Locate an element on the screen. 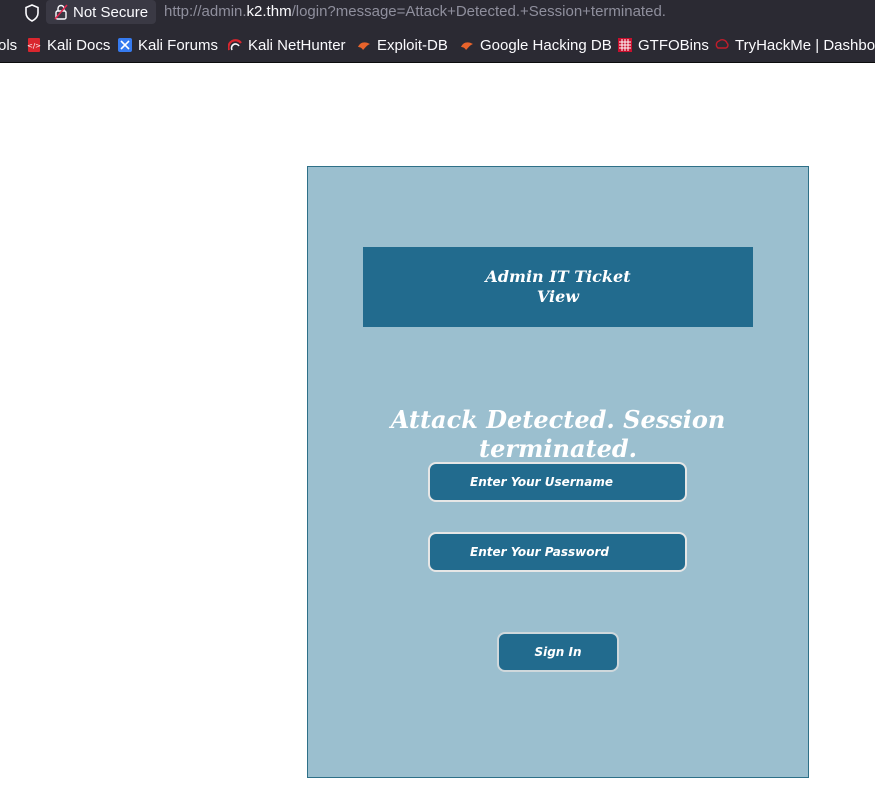 This screenshot has height=809, width=875. url-prefix: http://admin. is located at coordinates (205, 11).